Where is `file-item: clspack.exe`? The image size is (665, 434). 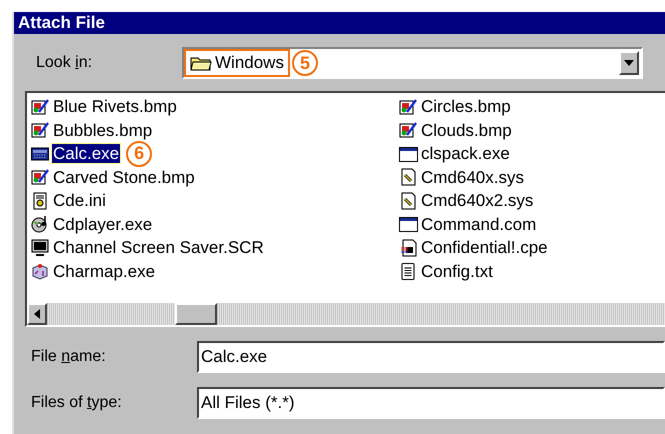 file-item: clspack.exe is located at coordinates (465, 154).